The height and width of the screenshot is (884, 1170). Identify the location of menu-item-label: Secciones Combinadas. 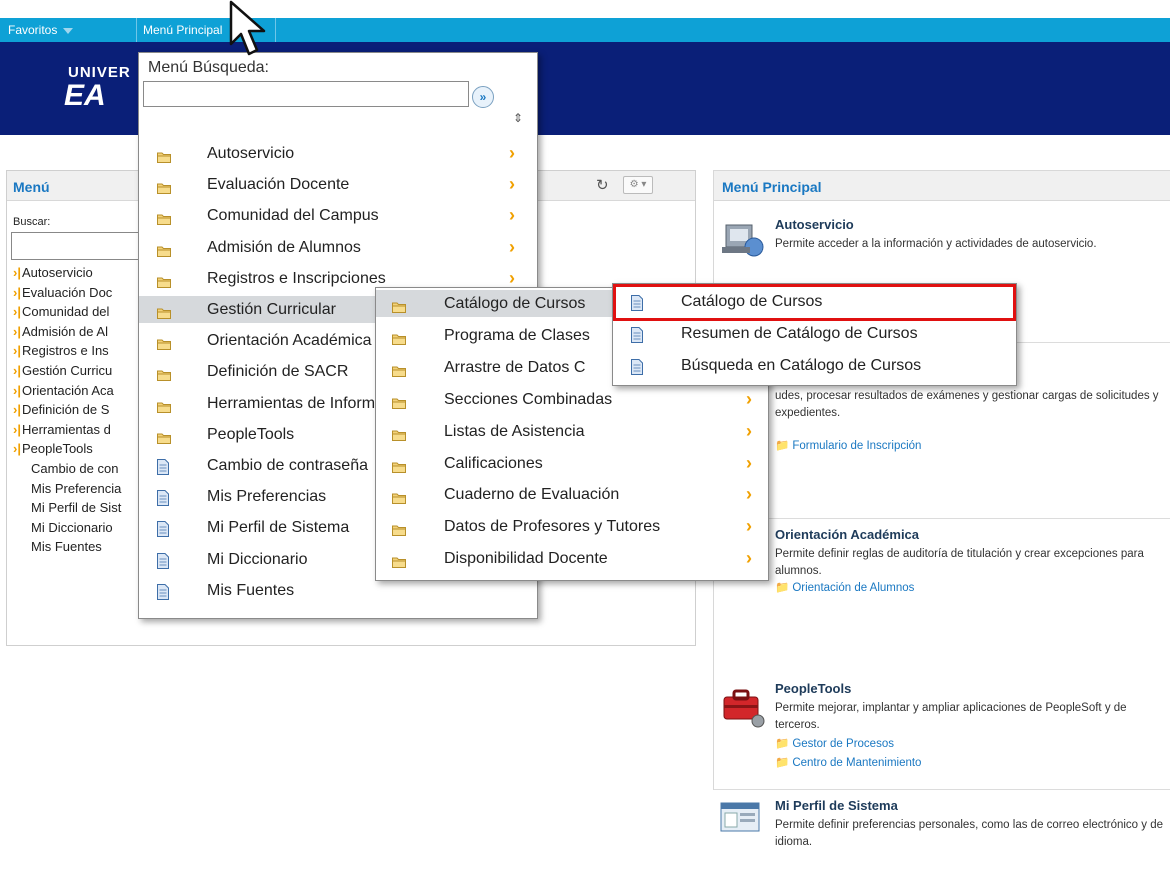
(528, 399).